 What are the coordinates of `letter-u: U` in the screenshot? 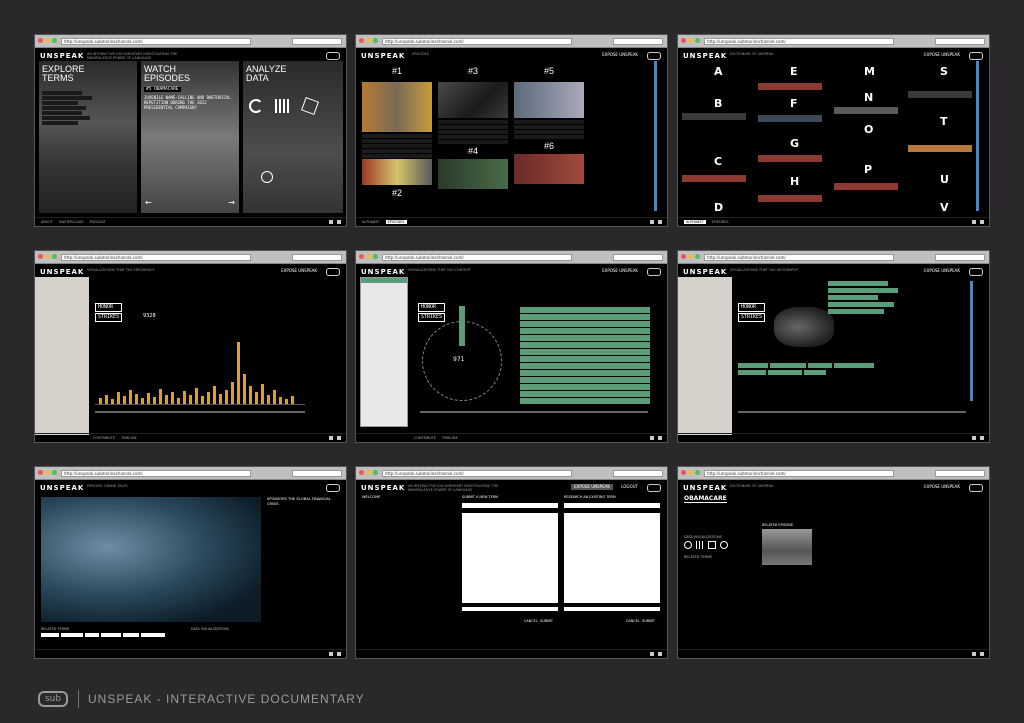 It's located at (944, 179).